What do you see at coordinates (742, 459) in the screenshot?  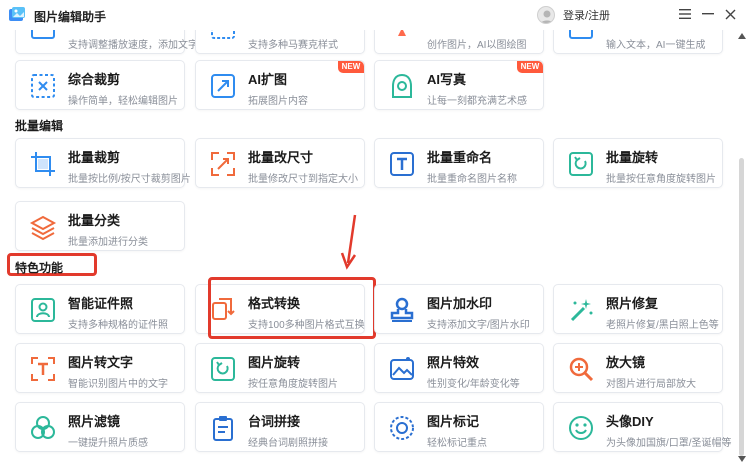 I see `triangle-down-icon` at bounding box center [742, 459].